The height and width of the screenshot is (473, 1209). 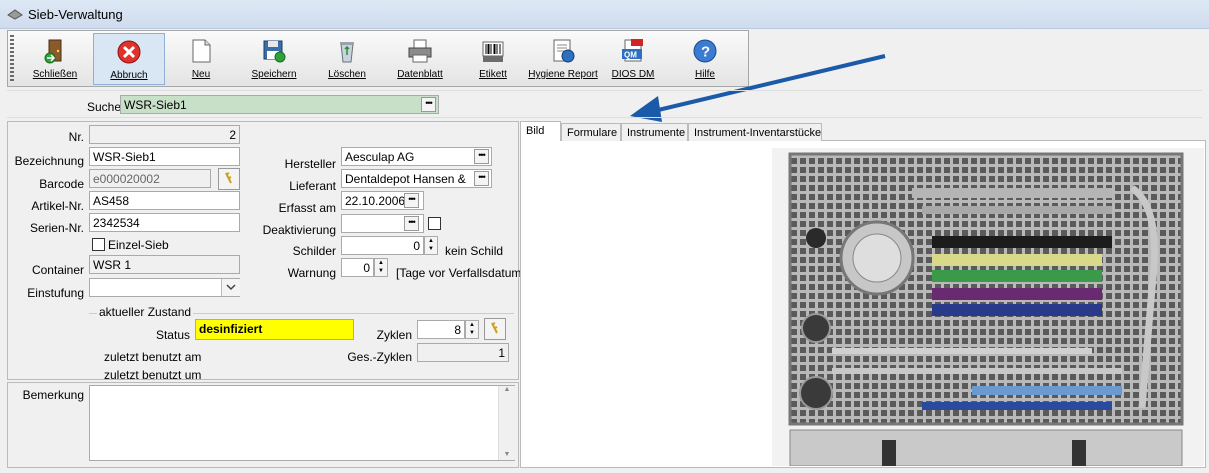 I want to click on datasheet-button: Datenblatt, so click(x=420, y=58).